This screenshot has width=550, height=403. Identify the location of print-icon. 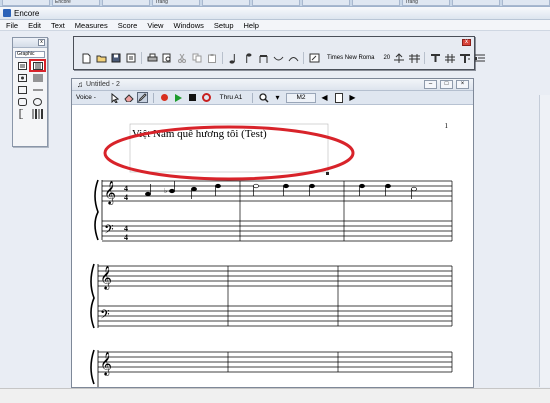
(152, 58).